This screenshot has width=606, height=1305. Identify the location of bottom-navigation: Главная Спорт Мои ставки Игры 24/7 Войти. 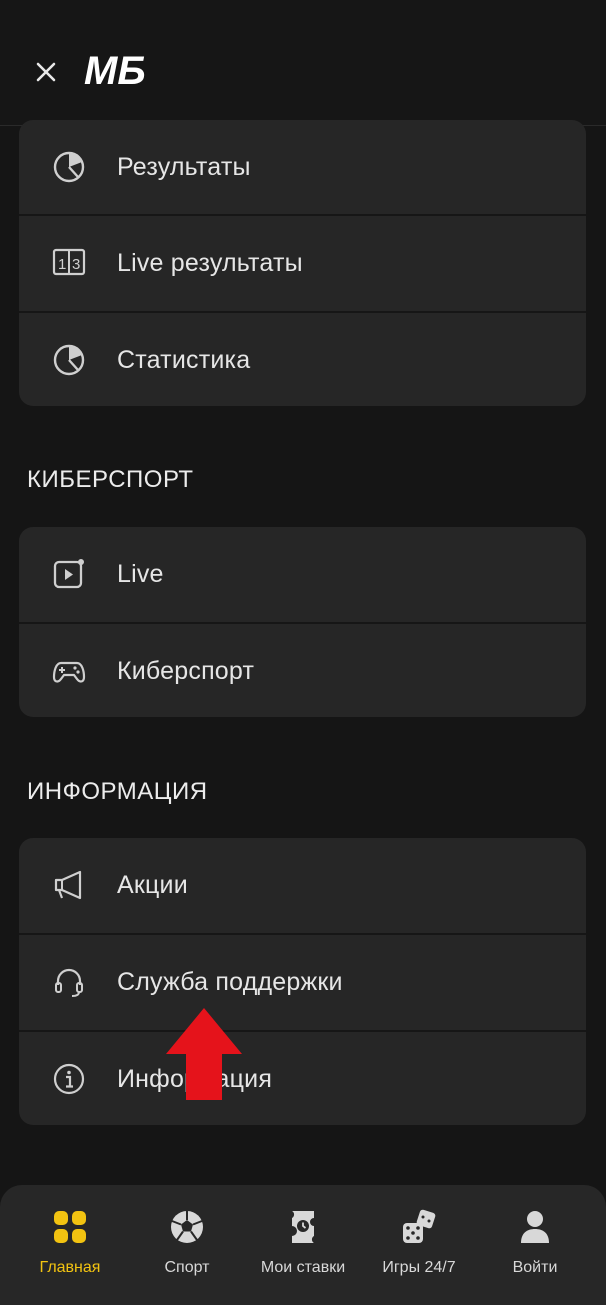
(303, 1245).